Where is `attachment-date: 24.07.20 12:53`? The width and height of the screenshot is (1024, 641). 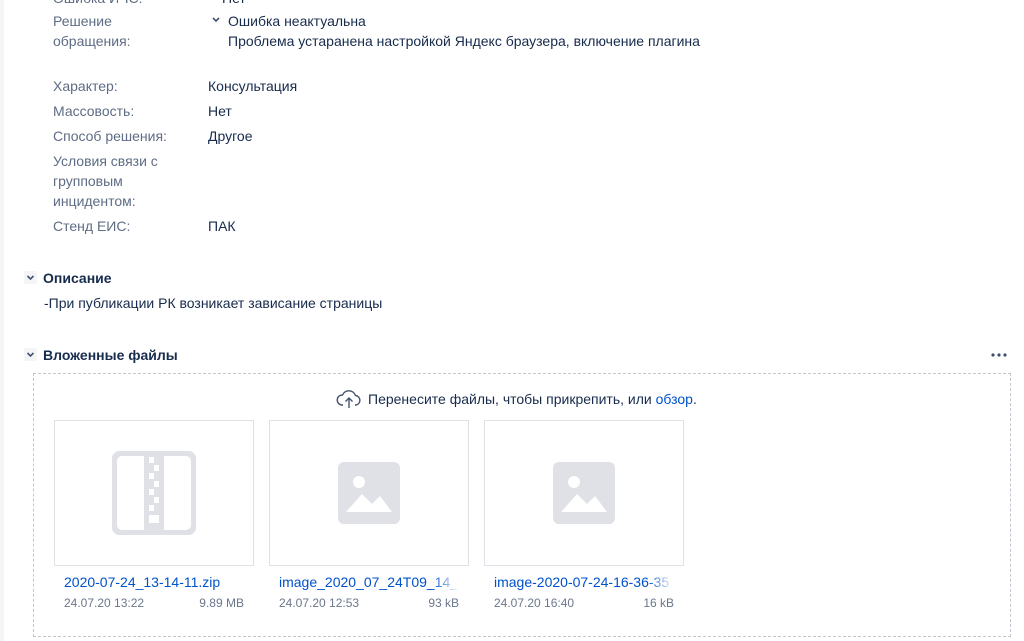
attachment-date: 24.07.20 12:53 is located at coordinates (319, 603).